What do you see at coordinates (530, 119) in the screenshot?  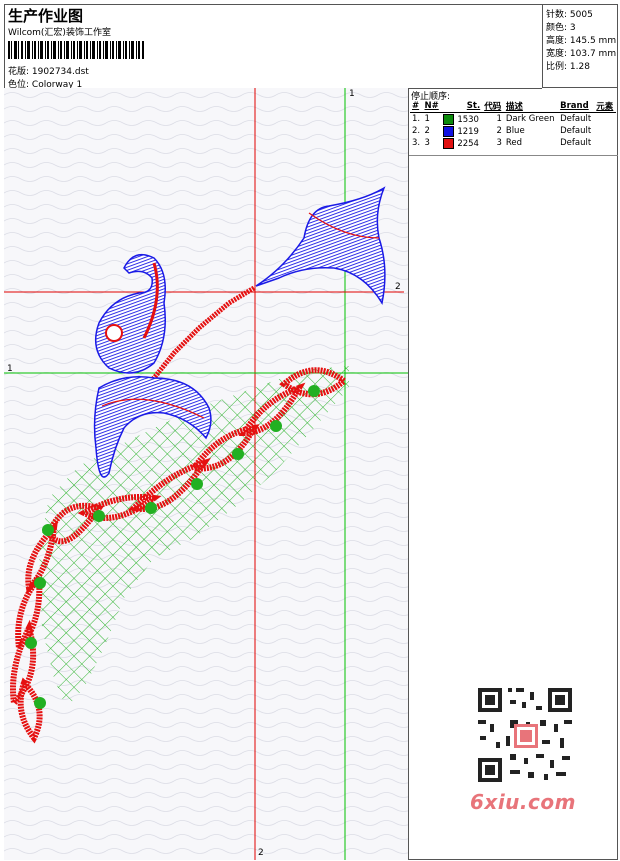 I see `cell-desc: Dark Green` at bounding box center [530, 119].